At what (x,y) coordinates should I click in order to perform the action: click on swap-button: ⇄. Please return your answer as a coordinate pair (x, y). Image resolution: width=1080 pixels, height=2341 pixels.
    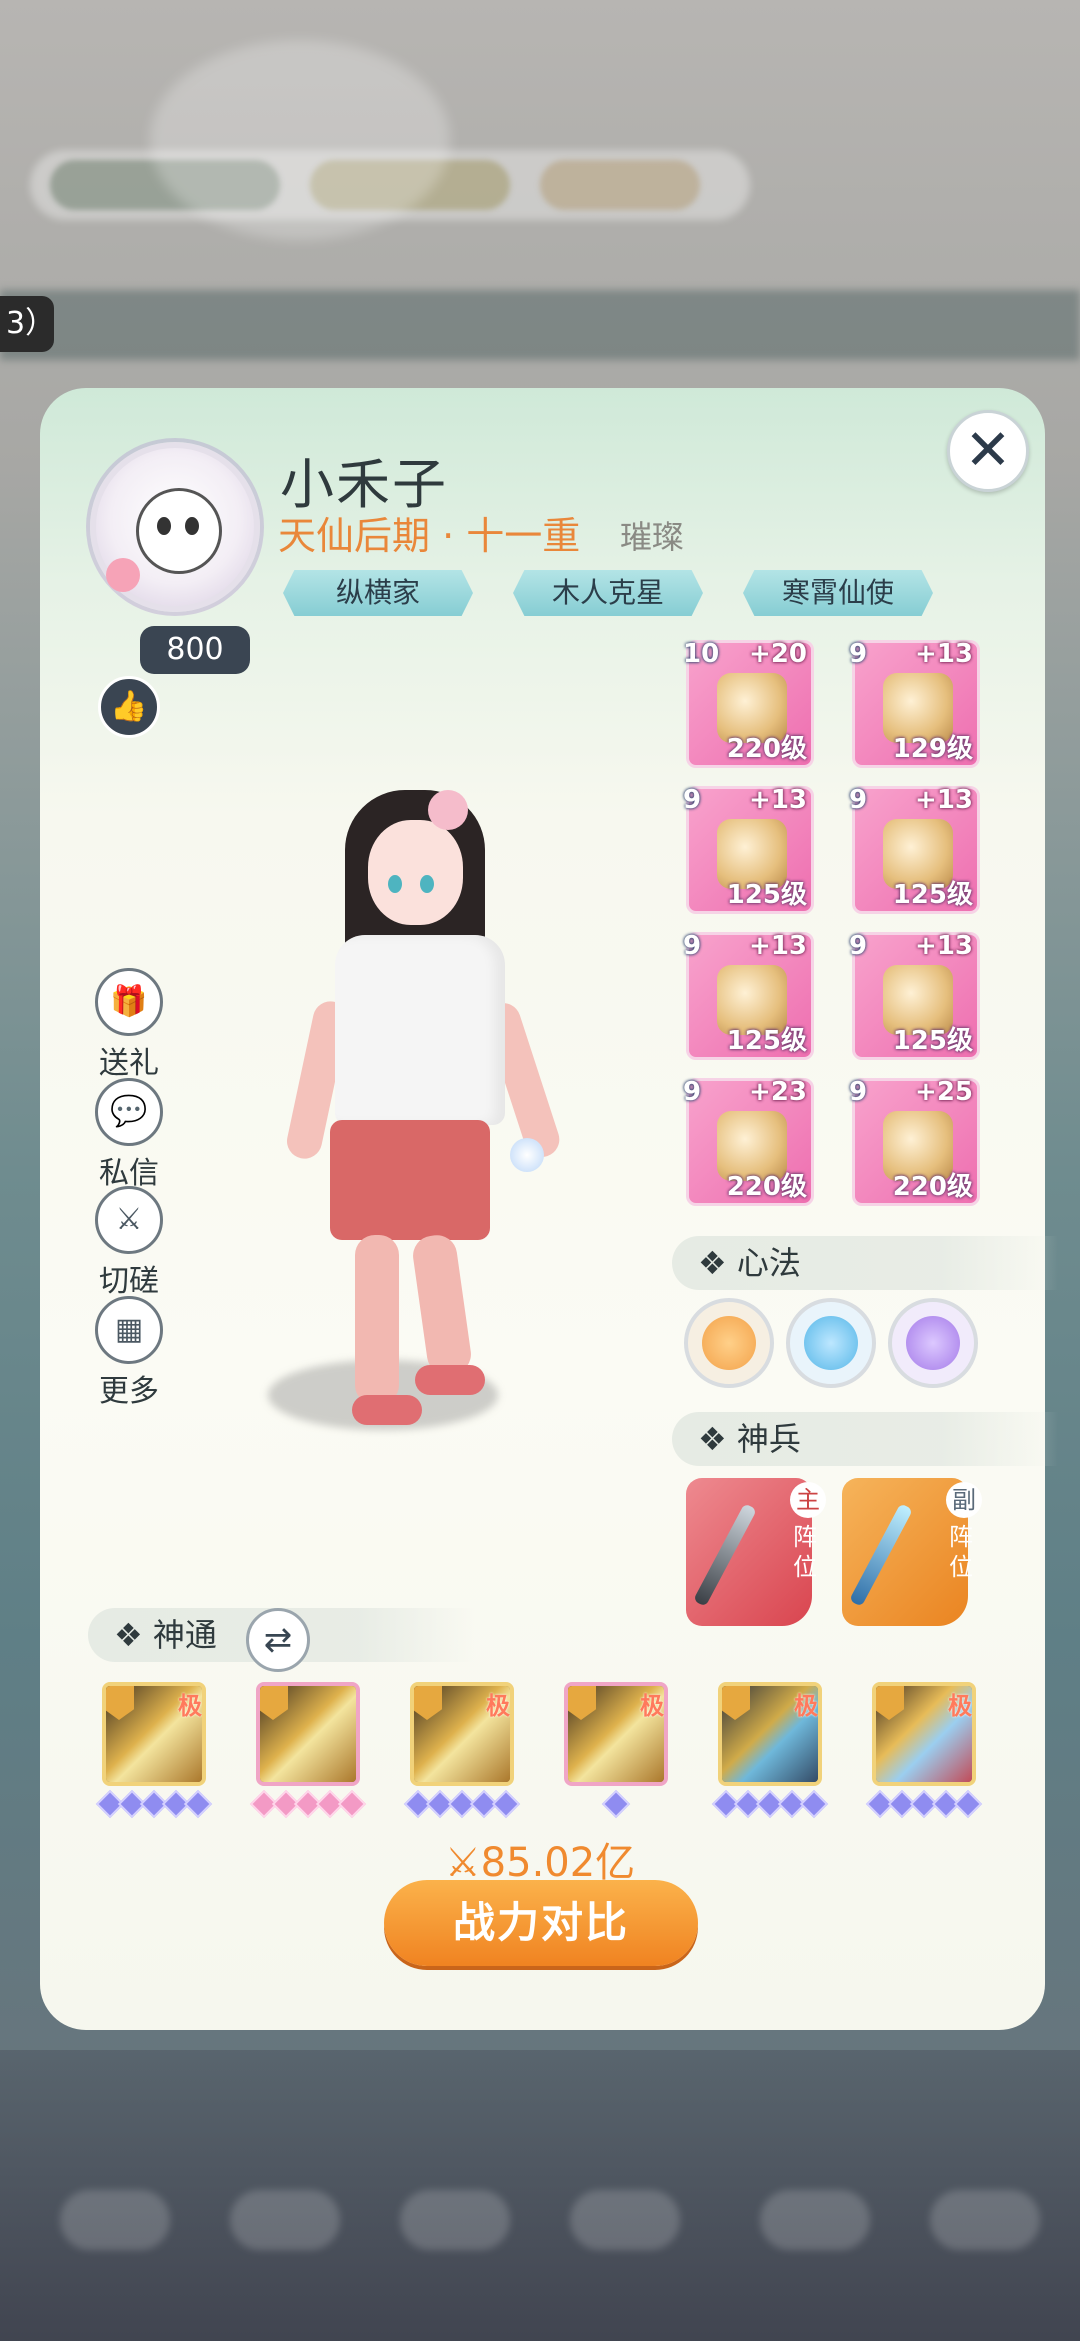
    Looking at the image, I should click on (278, 1640).